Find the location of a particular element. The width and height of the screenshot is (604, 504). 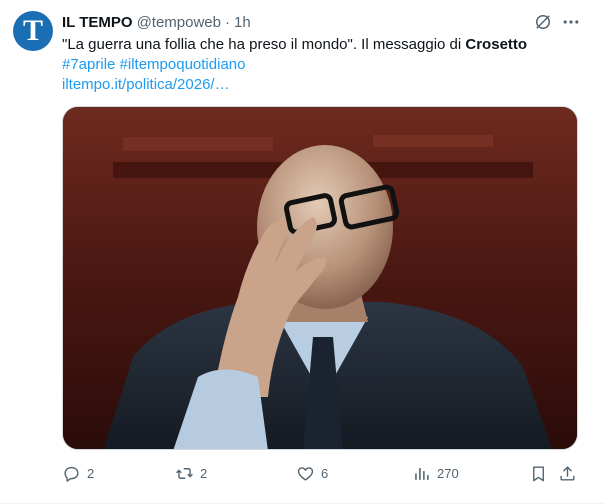

avatar-letter: T is located at coordinates (32, 30).